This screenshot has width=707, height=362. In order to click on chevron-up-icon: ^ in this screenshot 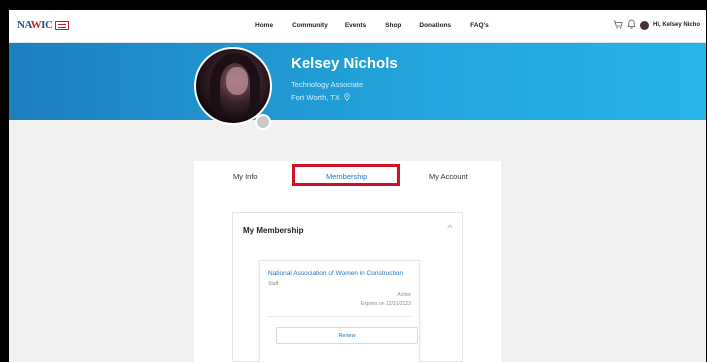, I will do `click(449, 228)`.